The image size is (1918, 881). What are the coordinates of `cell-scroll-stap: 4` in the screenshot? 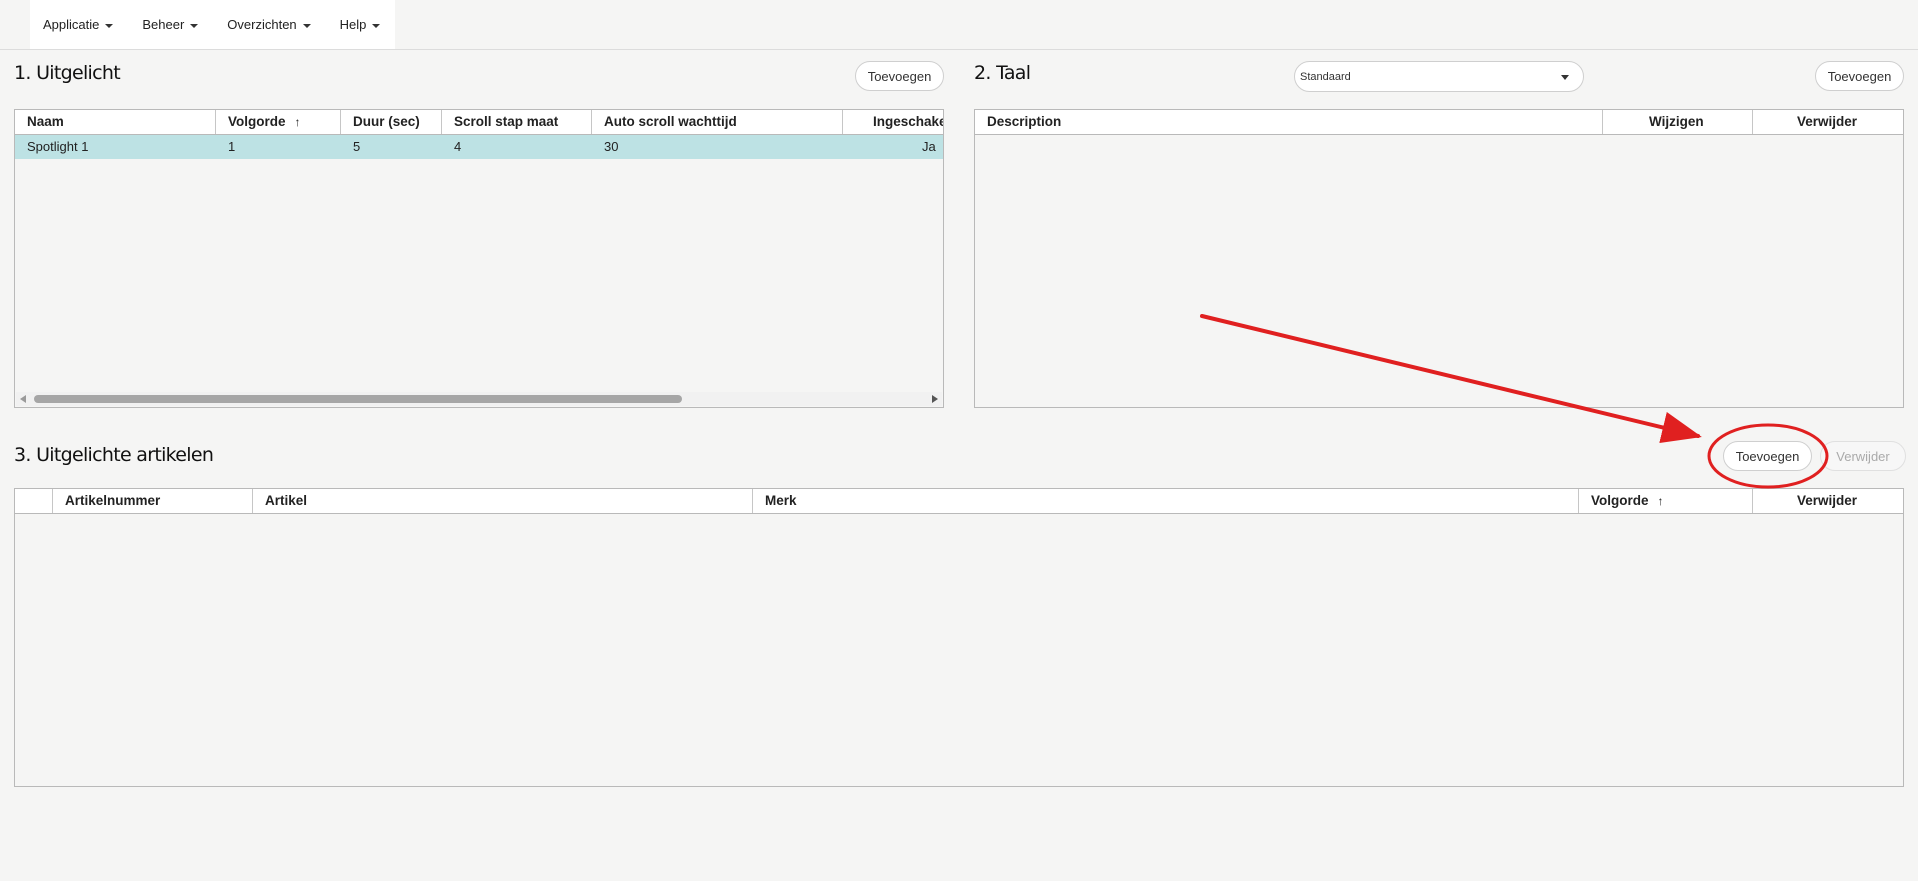 It's located at (458, 146).